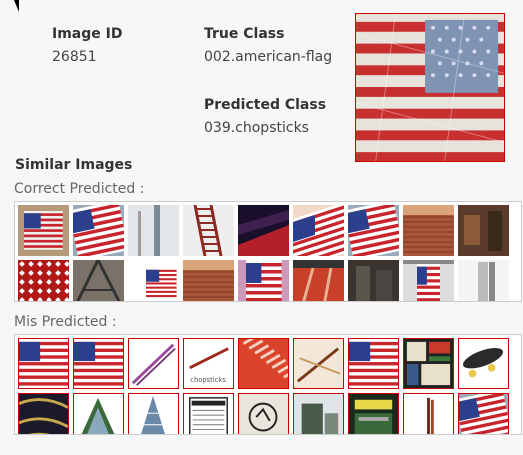 The image size is (523, 455). What do you see at coordinates (256, 128) in the screenshot?
I see `predicted-class-value: 039.chopsticks` at bounding box center [256, 128].